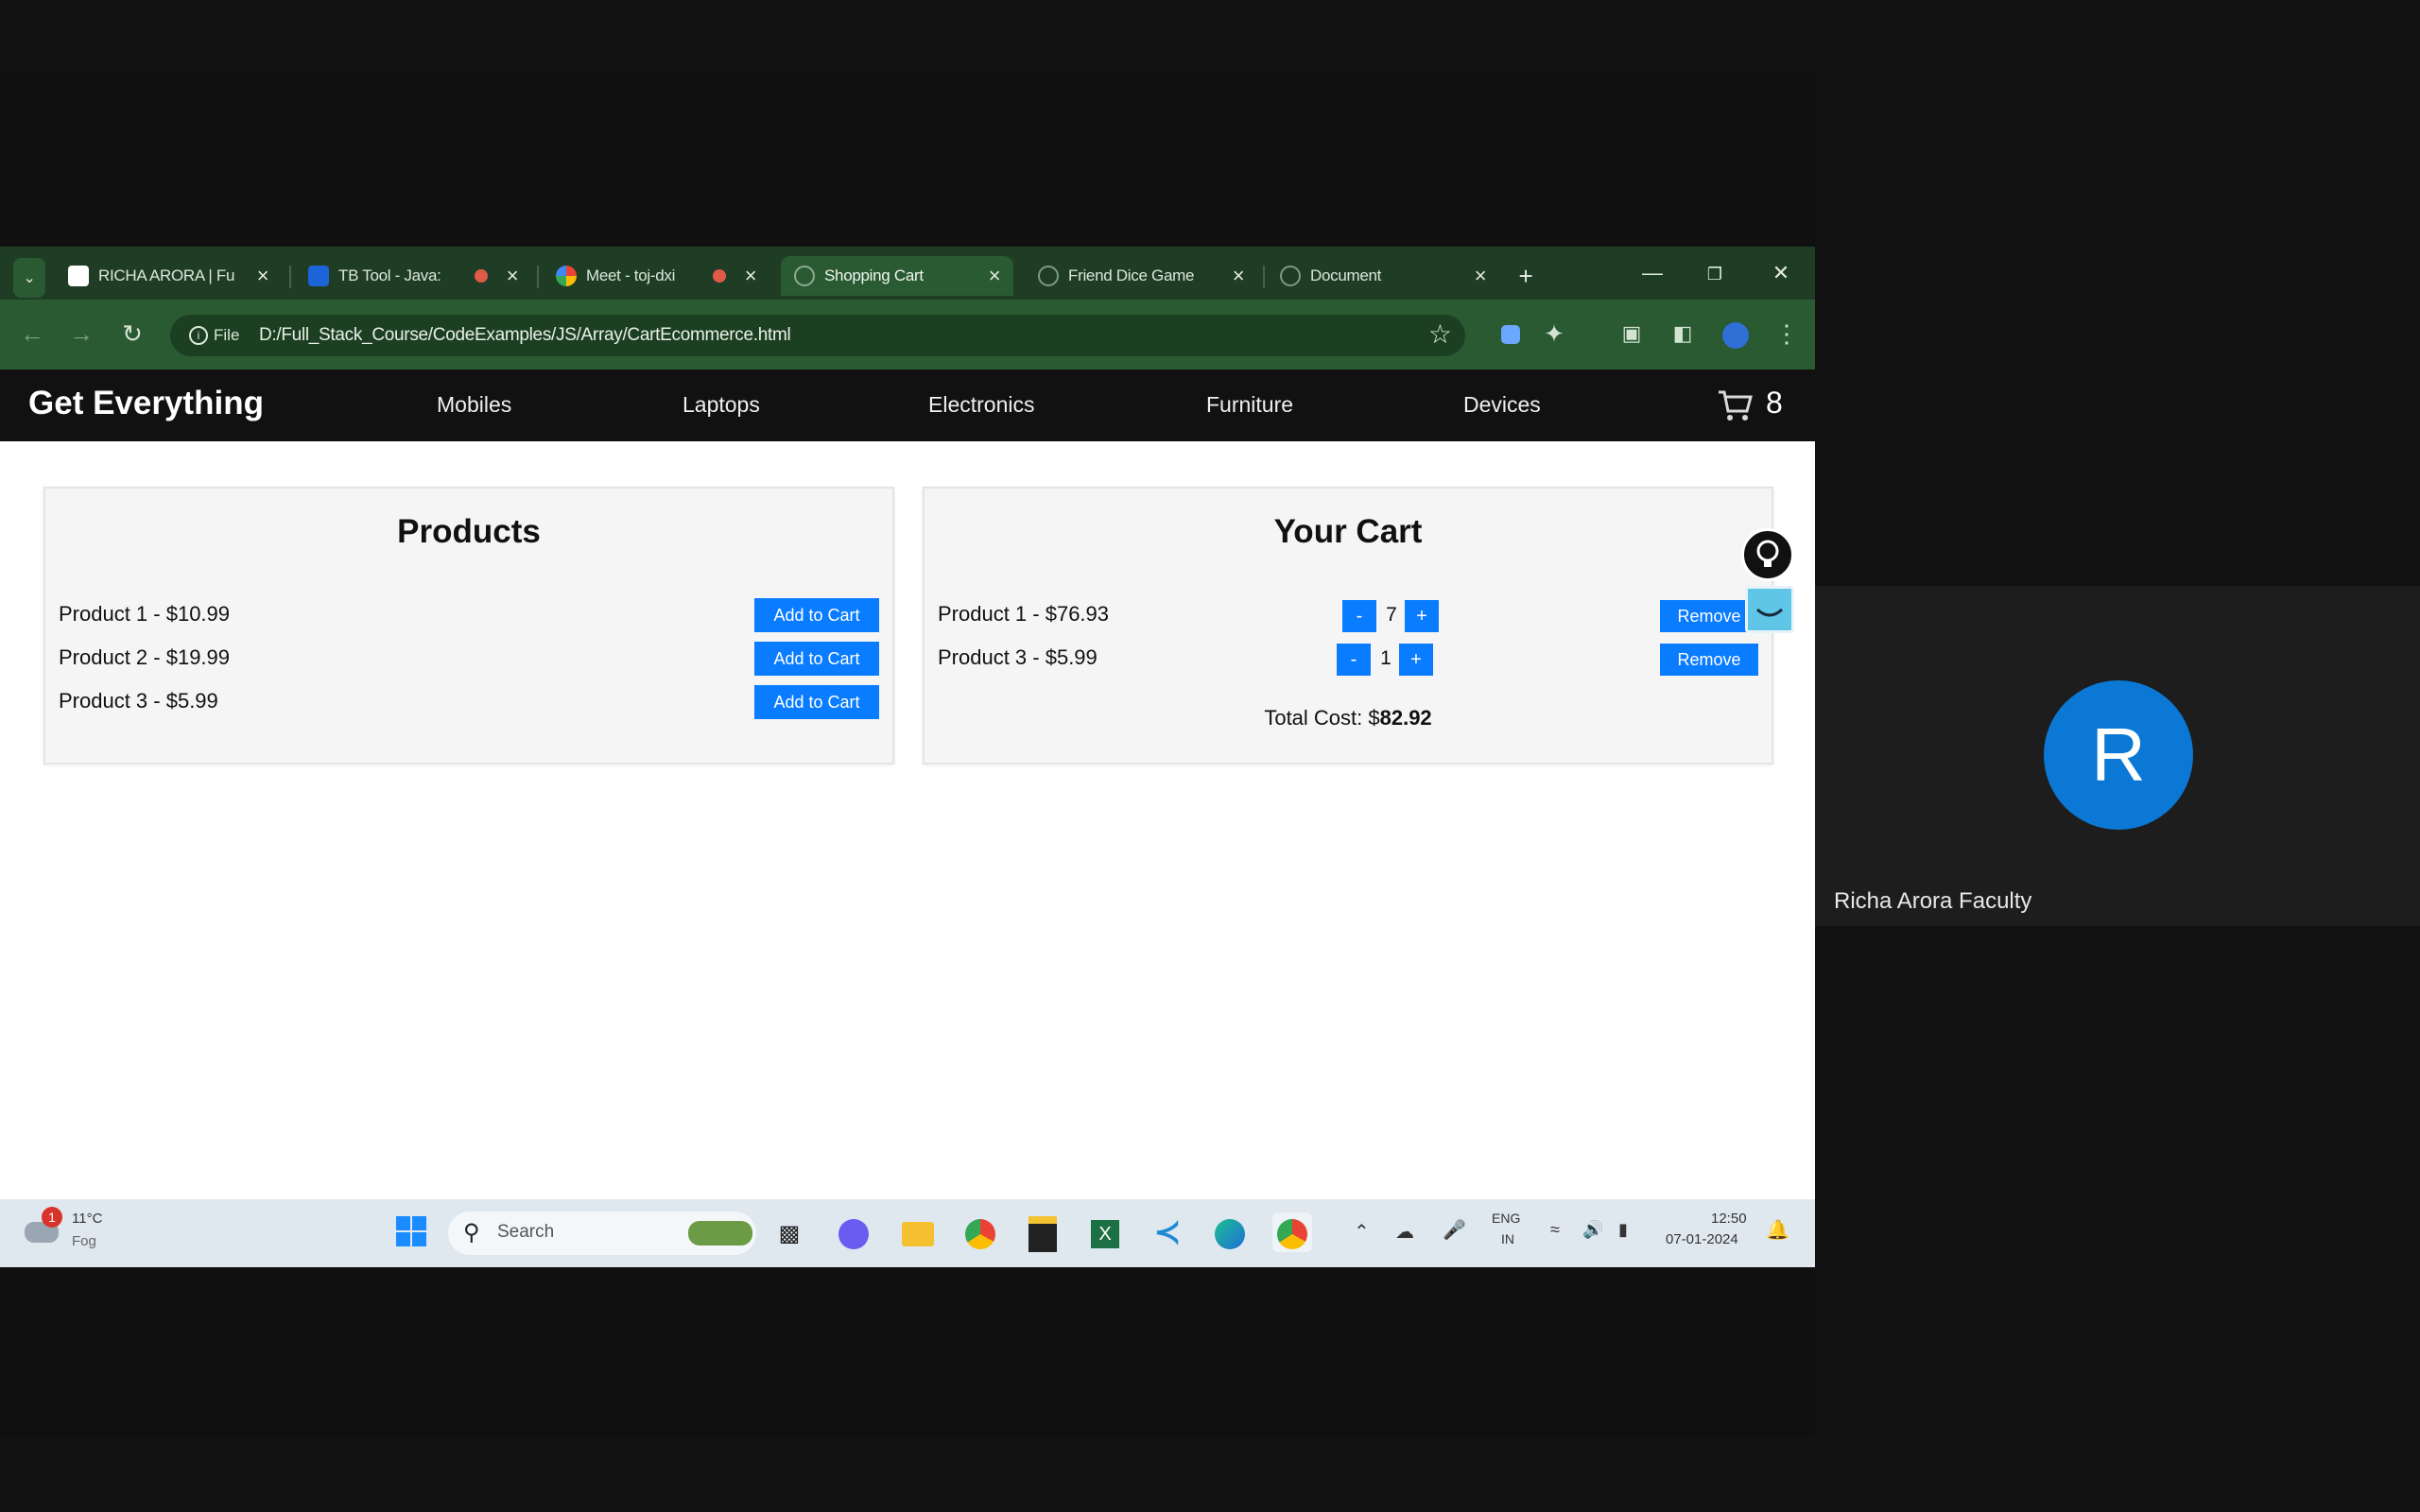  I want to click on tab-richa-arora: RICHA ARORA | Fu ×, so click(169, 276).